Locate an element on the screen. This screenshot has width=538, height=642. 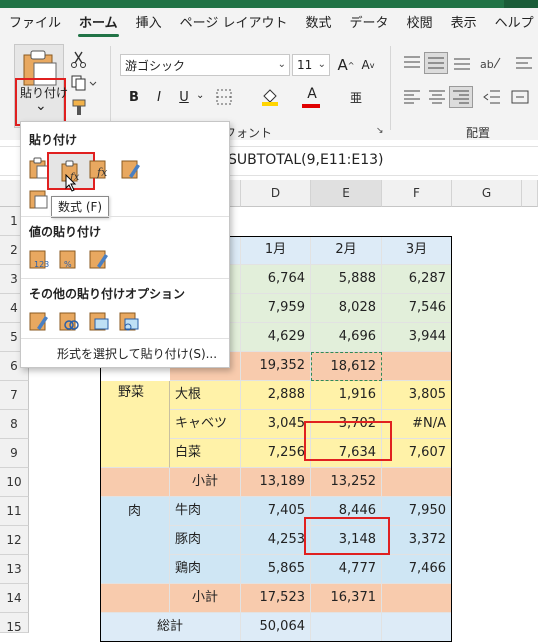
row-header: 10 is located at coordinates (14, 482).